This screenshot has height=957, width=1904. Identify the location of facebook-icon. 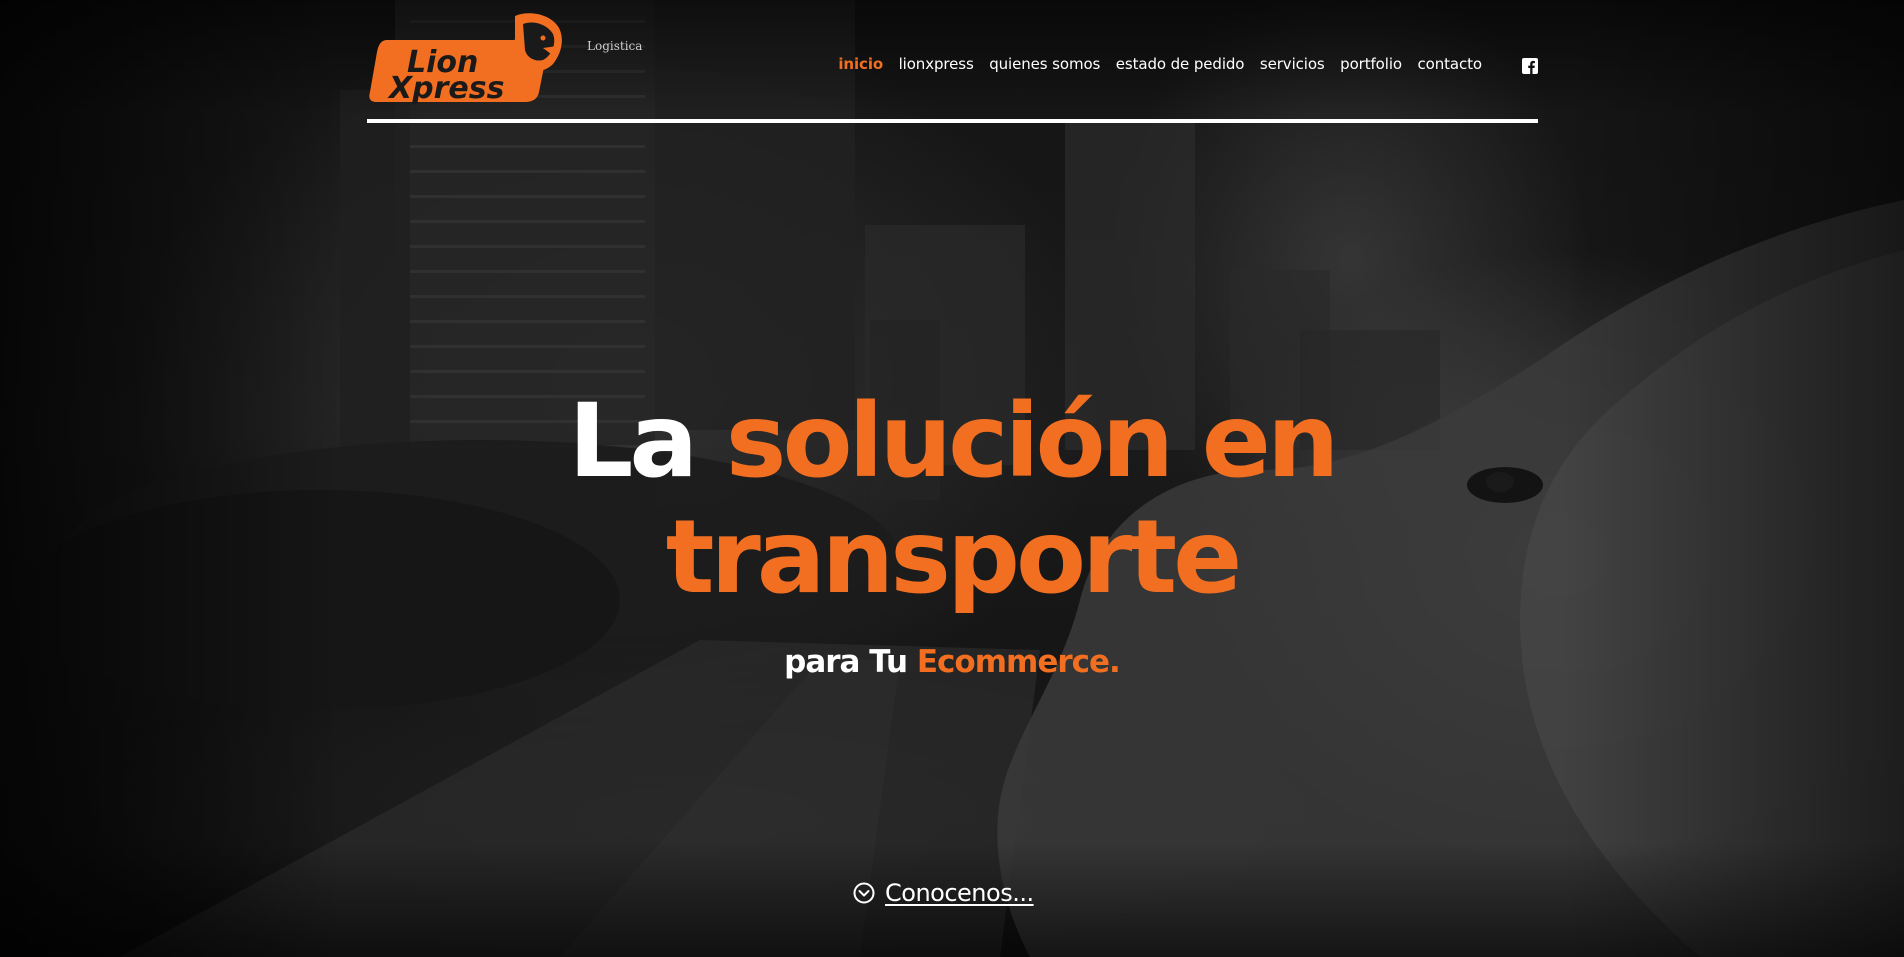
(1530, 66).